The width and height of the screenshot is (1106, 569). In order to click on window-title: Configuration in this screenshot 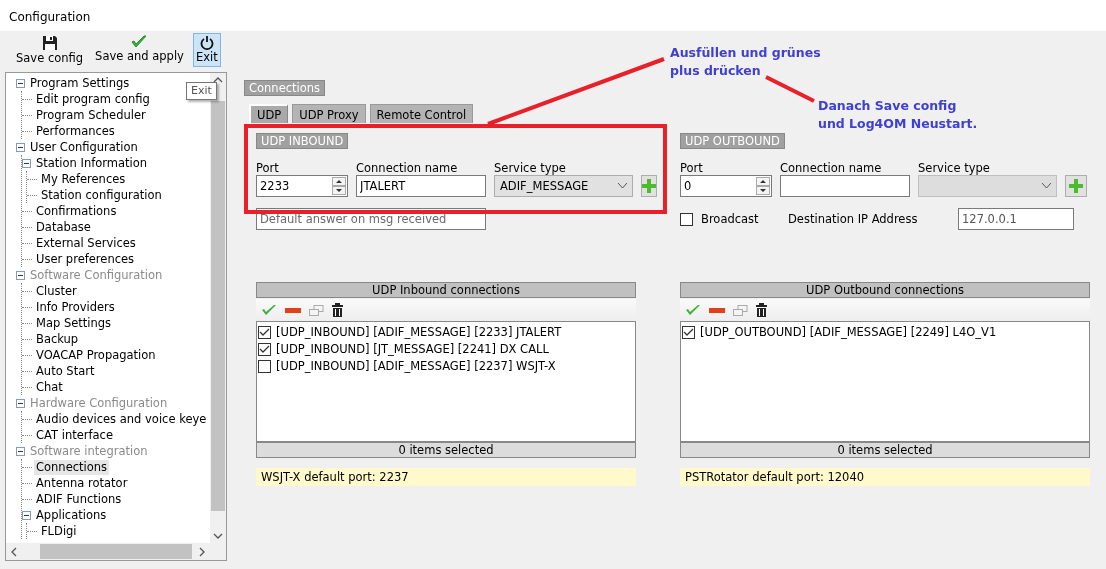, I will do `click(50, 17)`.